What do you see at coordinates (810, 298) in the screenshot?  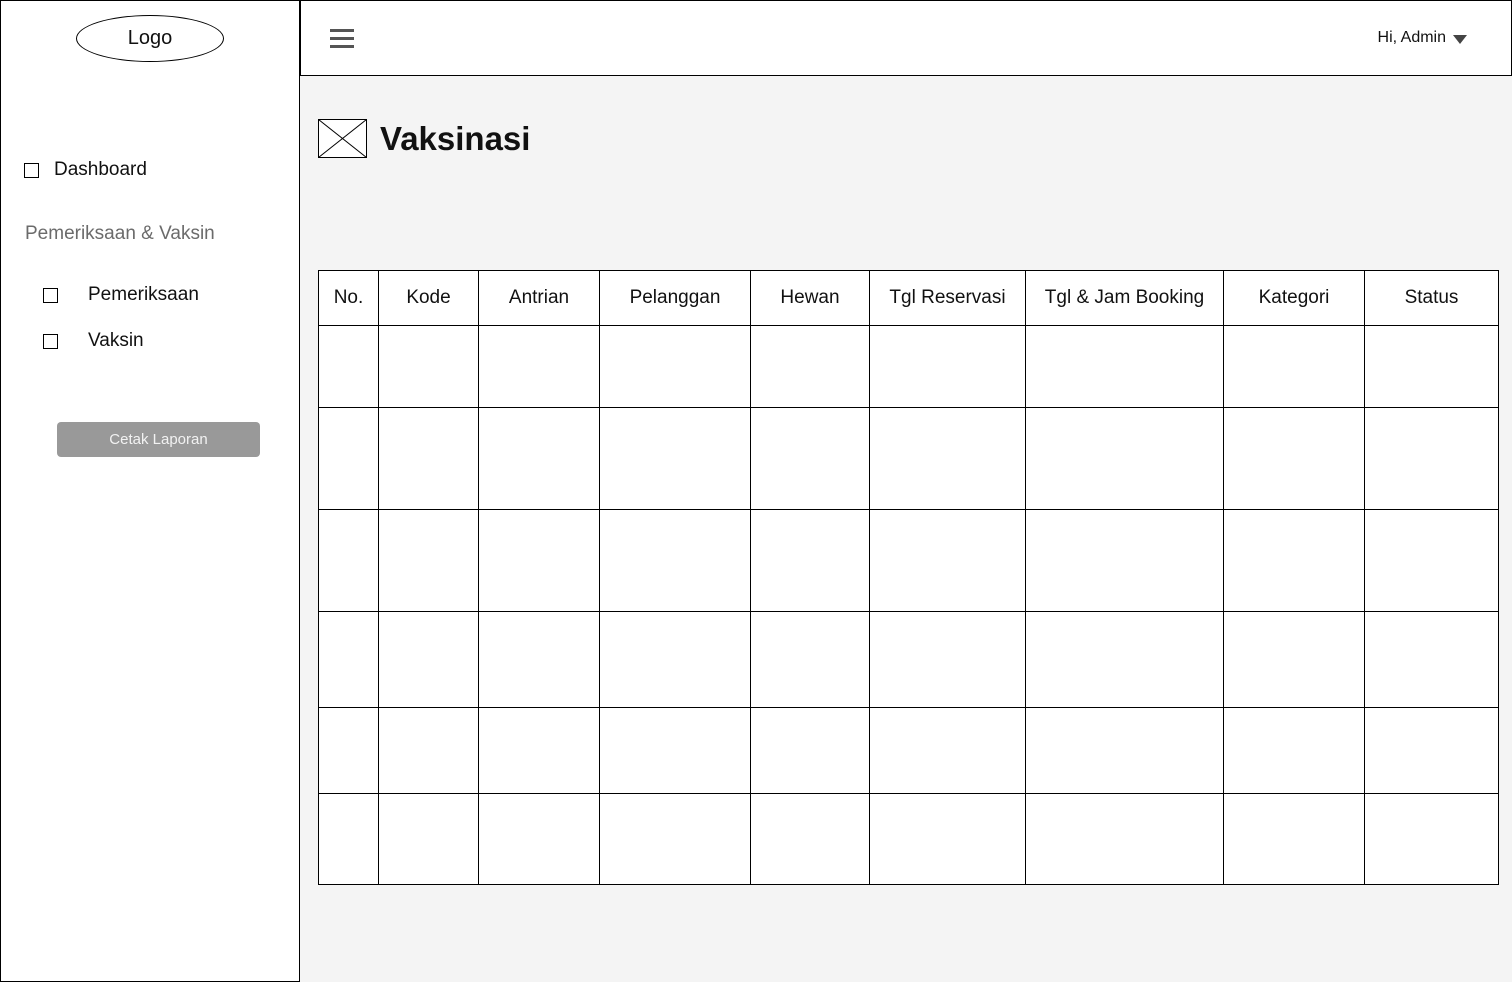 I see `column-header-hewan: Hewan` at bounding box center [810, 298].